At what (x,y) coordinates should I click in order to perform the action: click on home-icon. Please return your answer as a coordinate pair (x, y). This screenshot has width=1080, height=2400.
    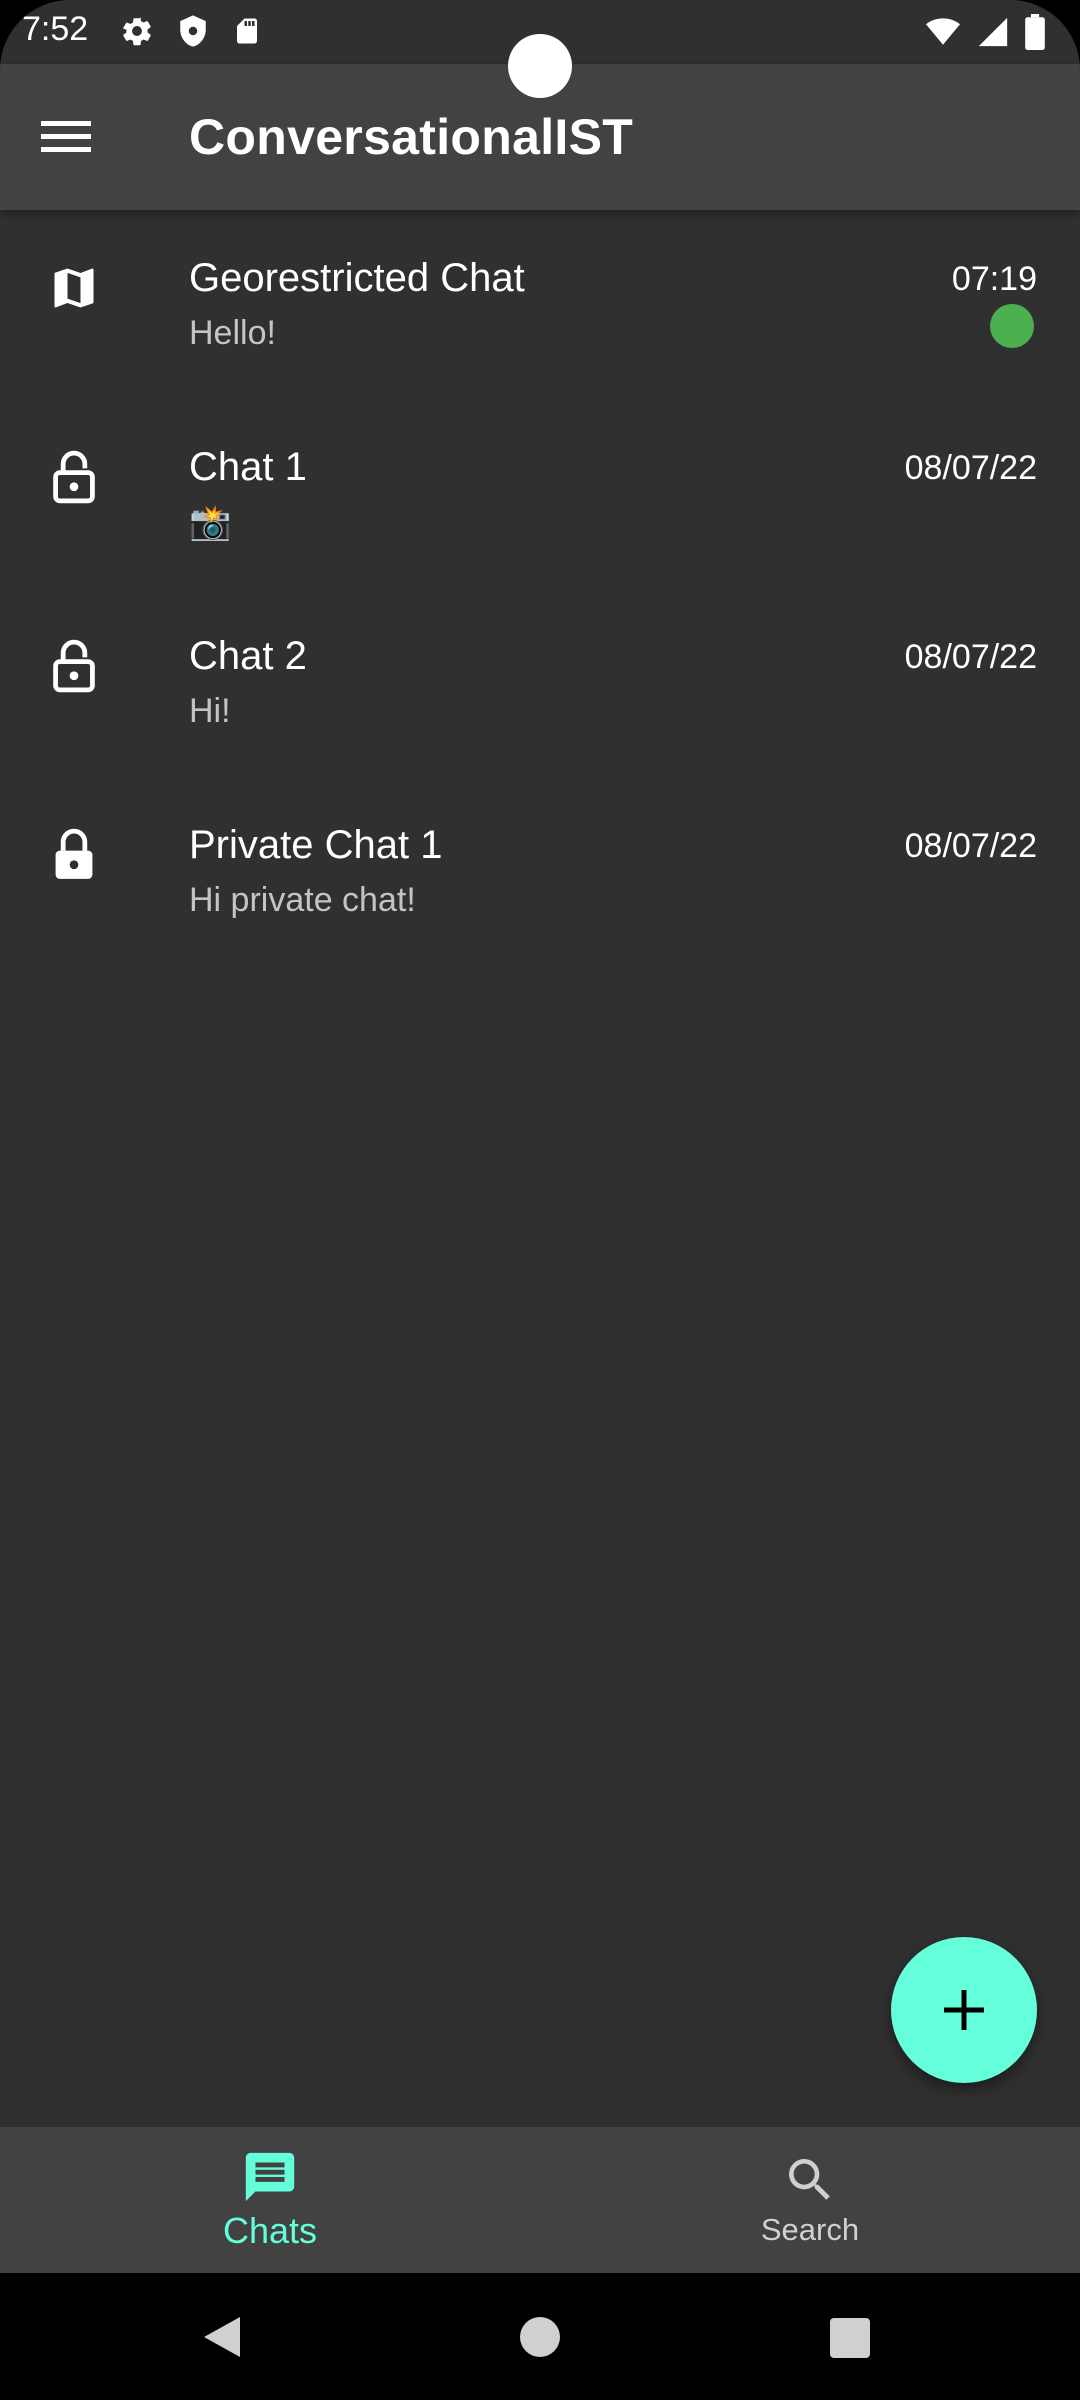
    Looking at the image, I should click on (540, 2337).